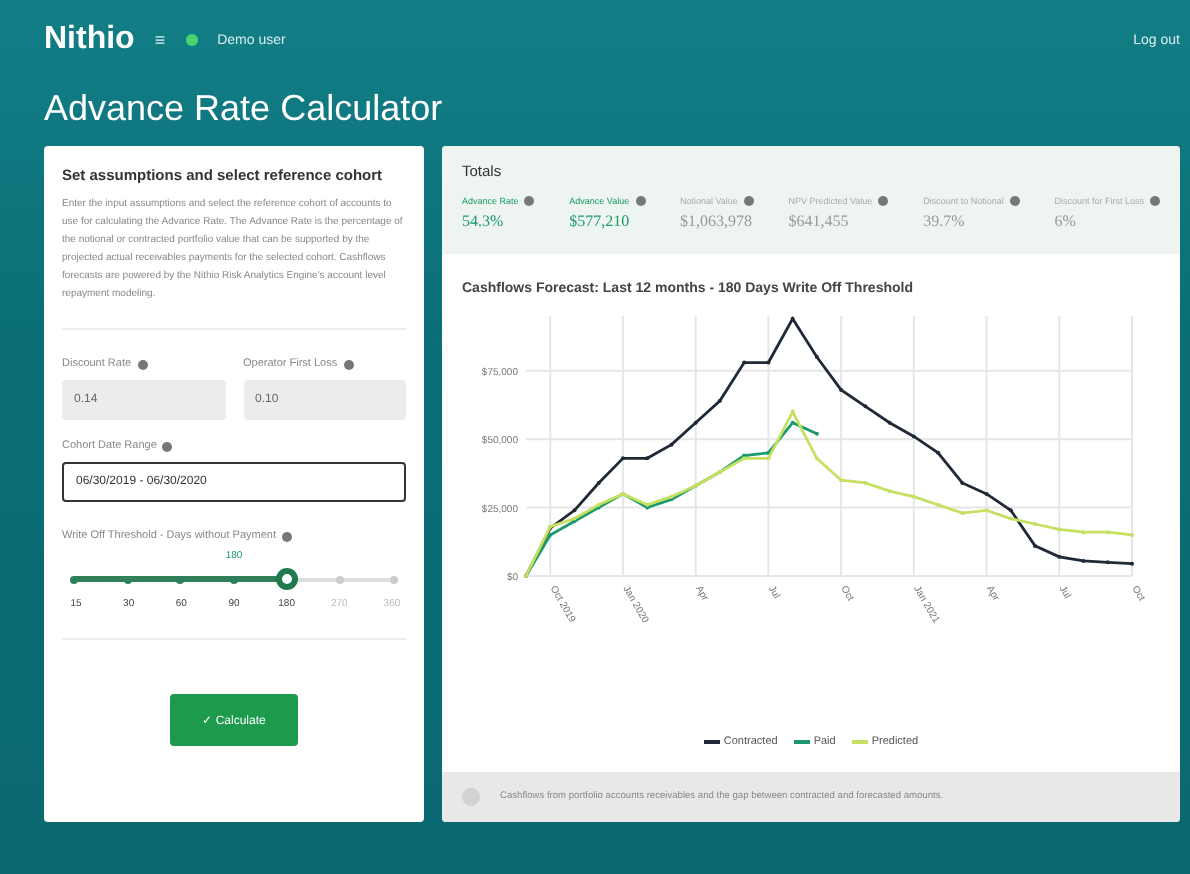 The width and height of the screenshot is (1190, 874). What do you see at coordinates (1066, 221) in the screenshot?
I see `total-value: 6%` at bounding box center [1066, 221].